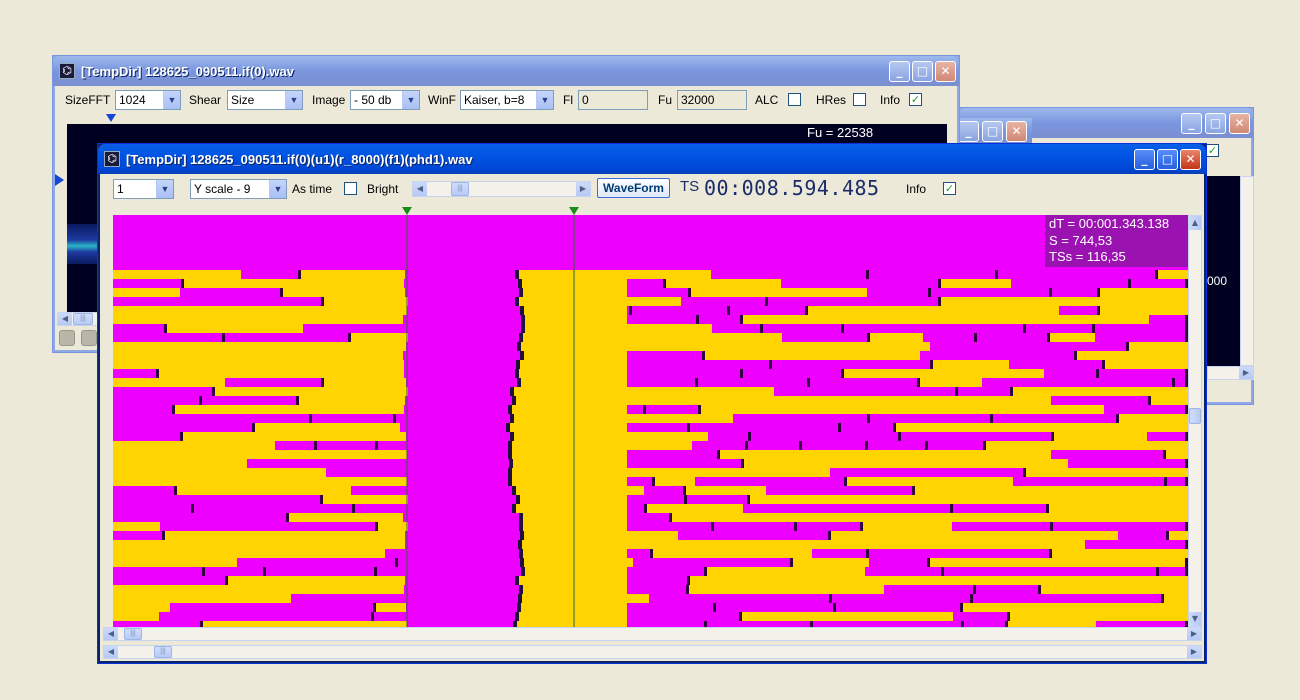 This screenshot has width=1300, height=700. What do you see at coordinates (143, 189) in the screenshot?
I see `channel-select: 1 ▼` at bounding box center [143, 189].